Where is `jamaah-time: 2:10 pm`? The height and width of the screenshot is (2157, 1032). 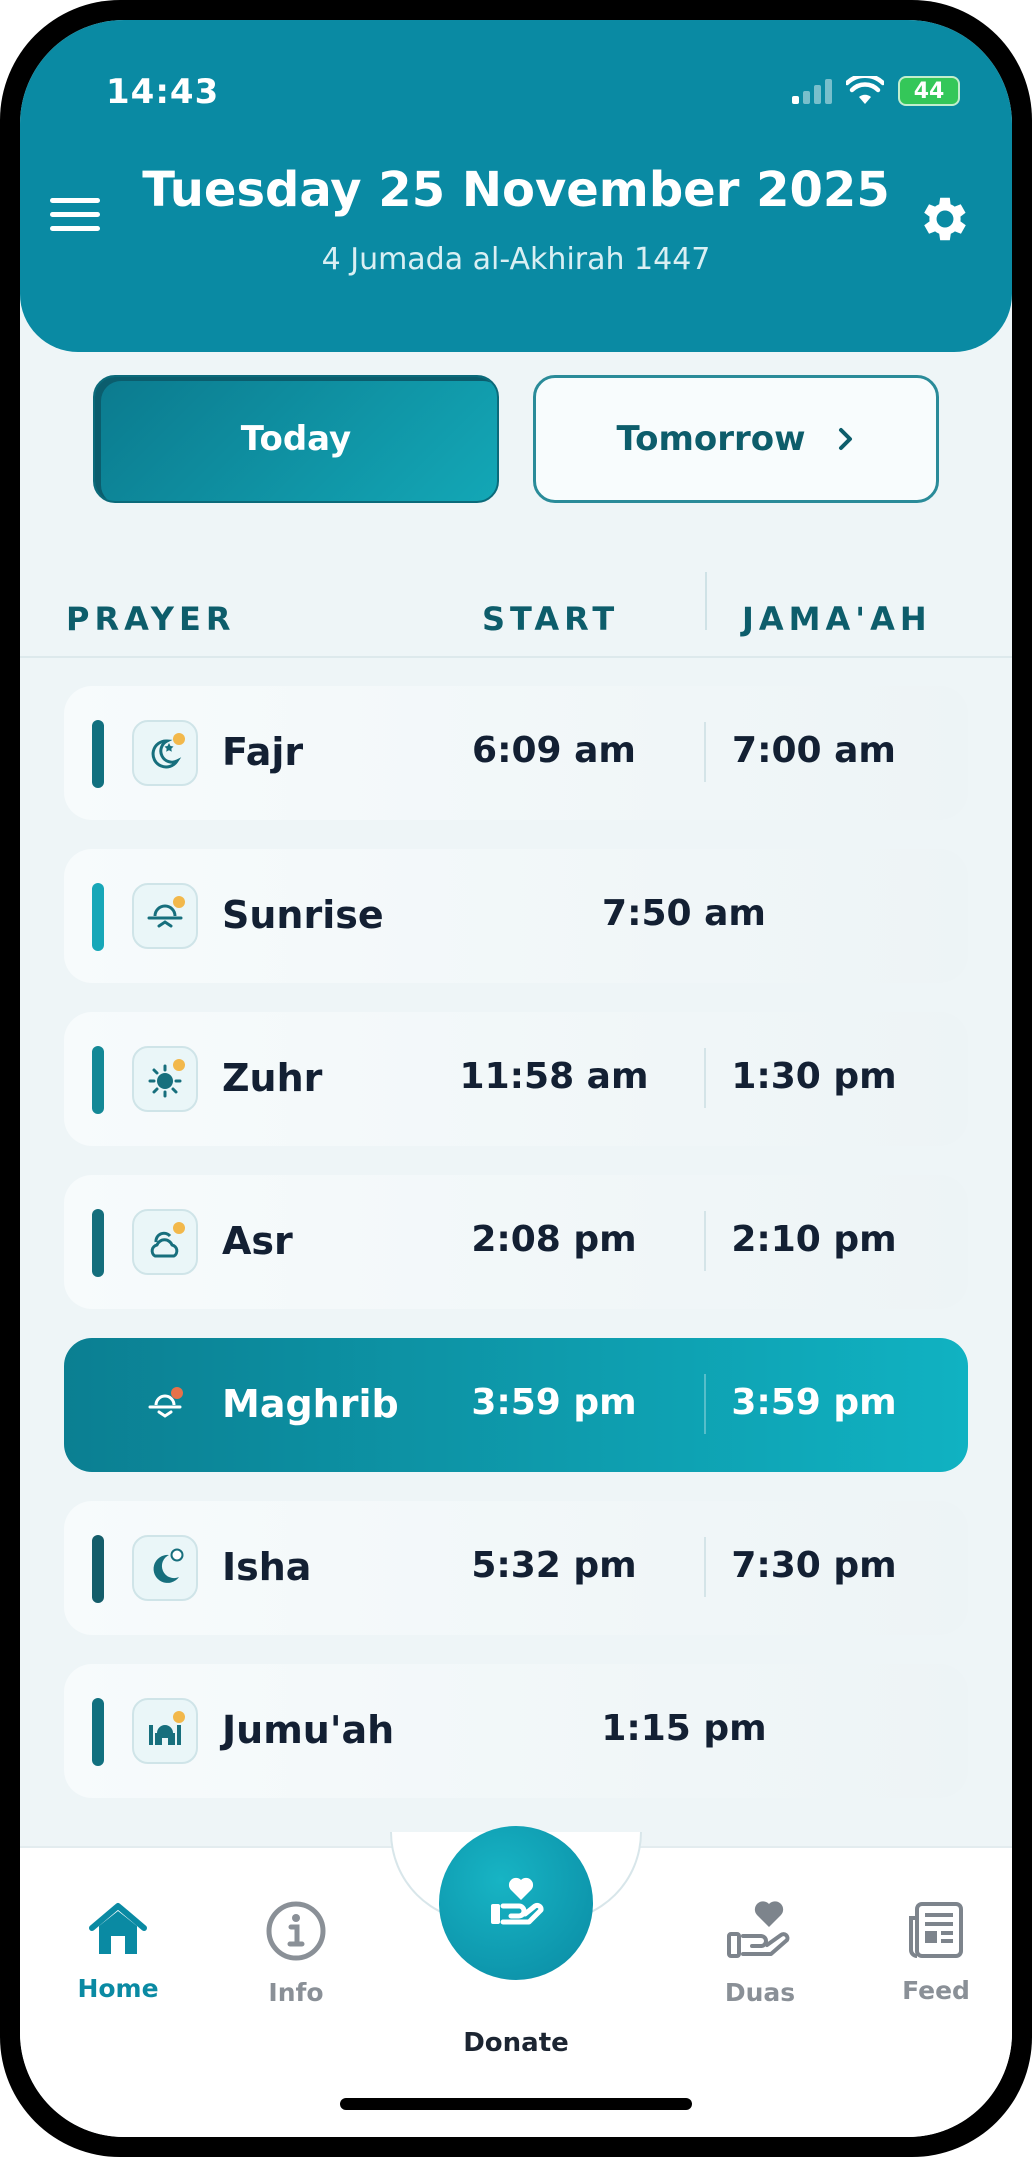 jamaah-time: 2:10 pm is located at coordinates (814, 1239).